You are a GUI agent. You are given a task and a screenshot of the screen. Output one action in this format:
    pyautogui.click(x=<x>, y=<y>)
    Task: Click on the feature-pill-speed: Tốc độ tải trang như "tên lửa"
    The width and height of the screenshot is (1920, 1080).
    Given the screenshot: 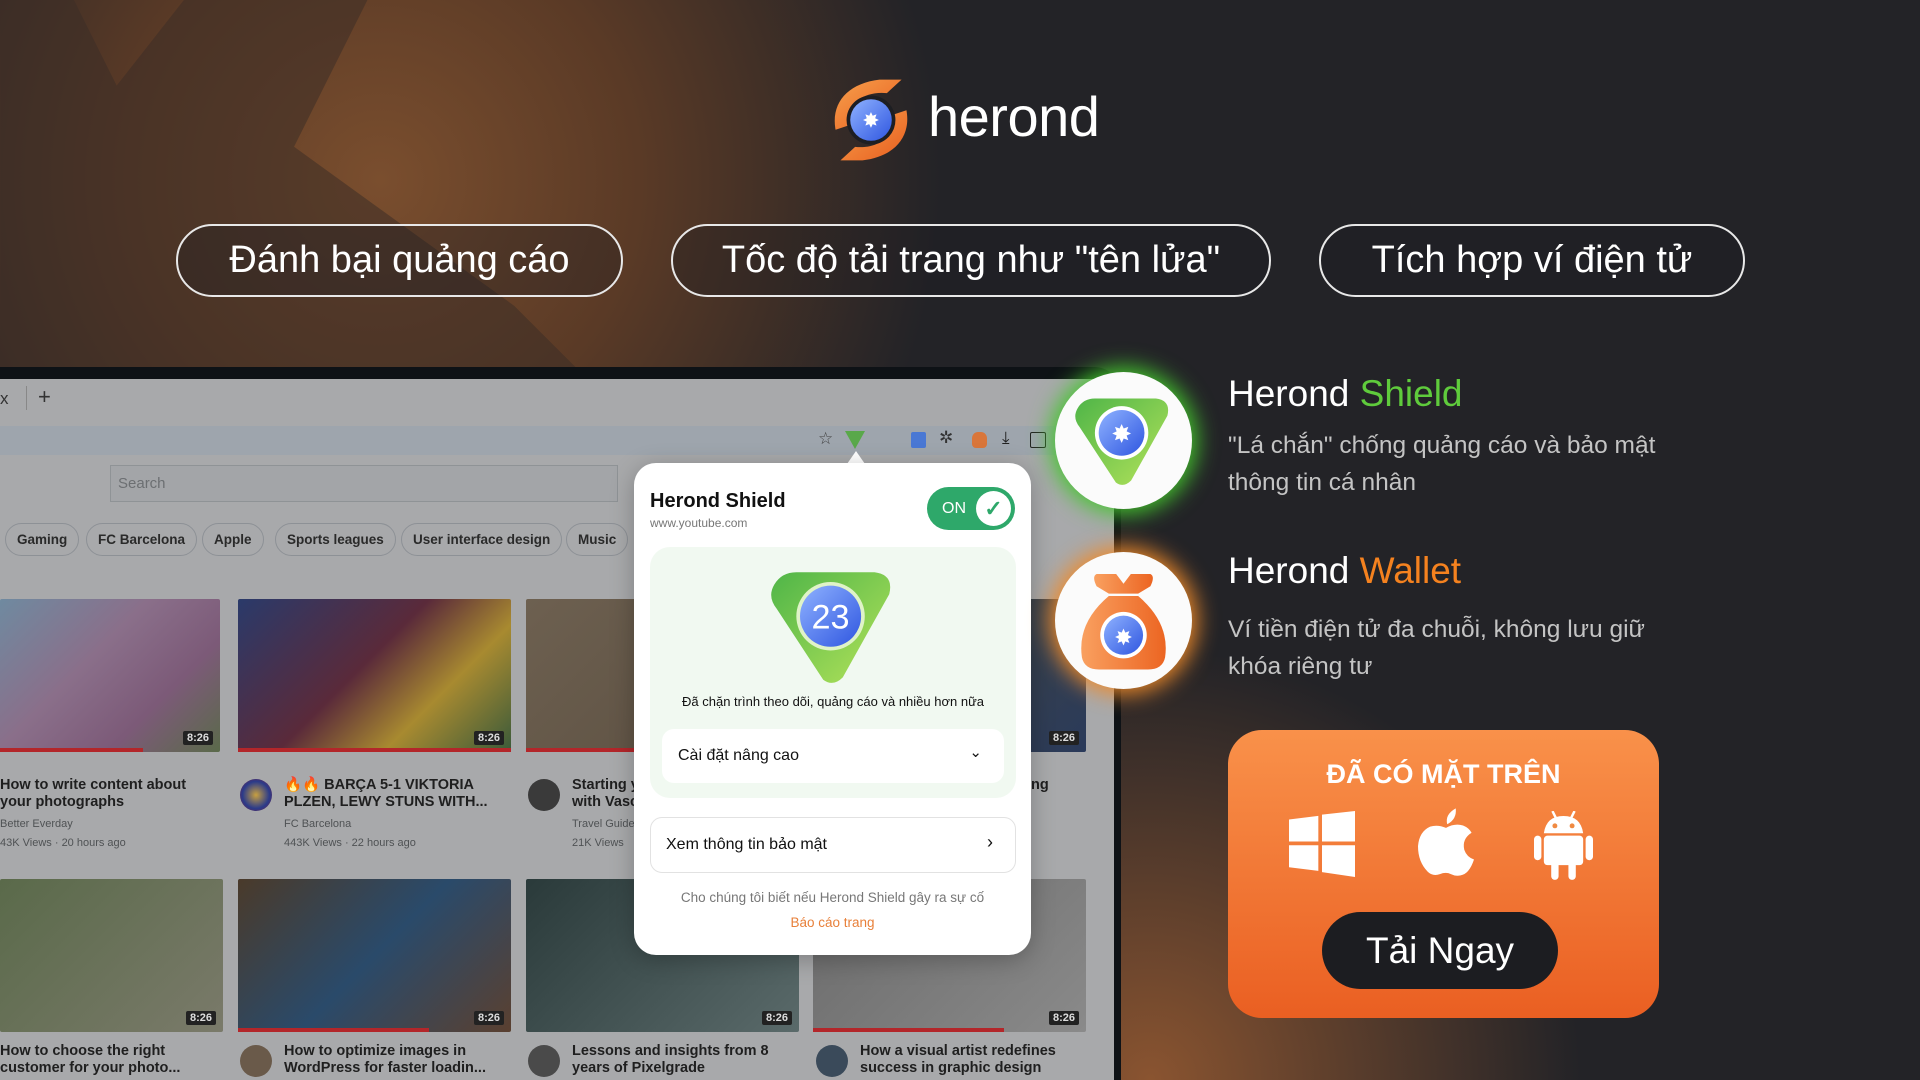 What is the action you would take?
    pyautogui.click(x=971, y=260)
    